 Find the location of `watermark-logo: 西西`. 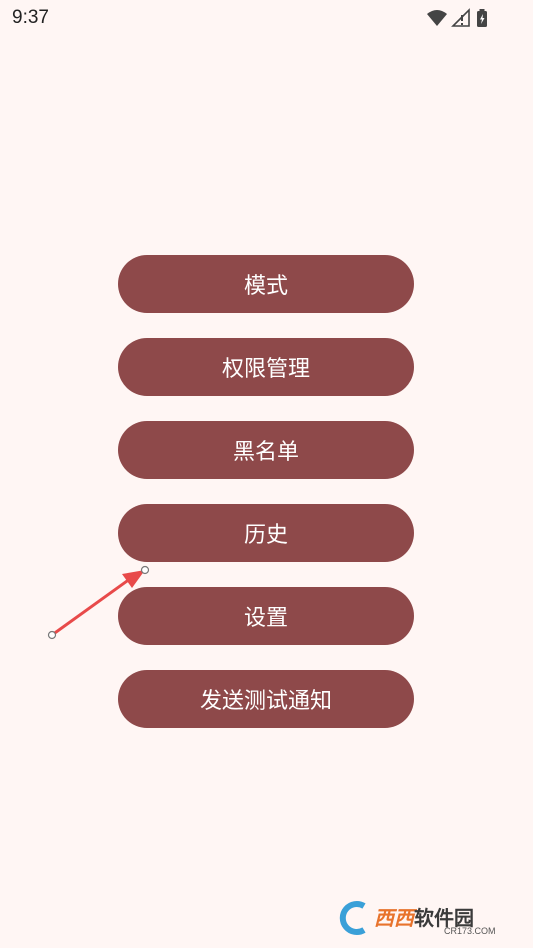

watermark-logo: 西西 is located at coordinates (394, 918).